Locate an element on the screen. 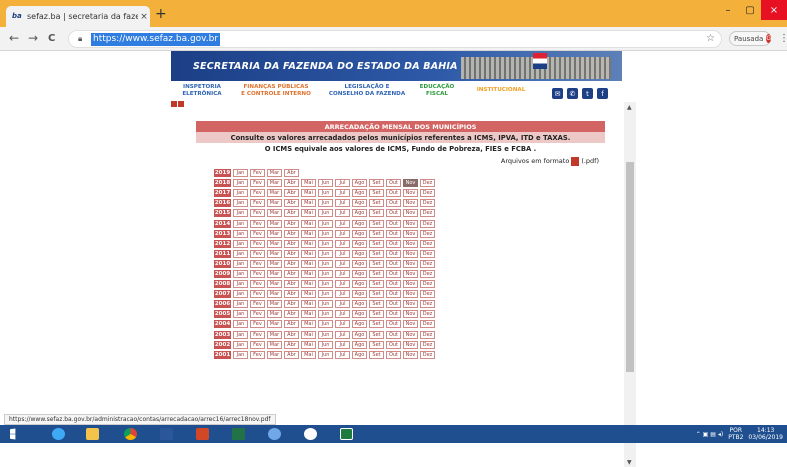 This screenshot has width=787, height=467. tray-icons: ⌃ ▣ ▤ ◂) is located at coordinates (709, 434).